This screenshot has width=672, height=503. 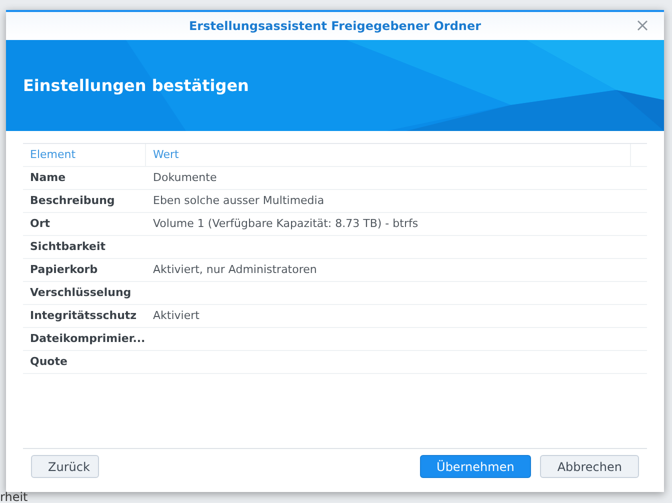 I want to click on cancel-button: Abbrechen, so click(x=589, y=466).